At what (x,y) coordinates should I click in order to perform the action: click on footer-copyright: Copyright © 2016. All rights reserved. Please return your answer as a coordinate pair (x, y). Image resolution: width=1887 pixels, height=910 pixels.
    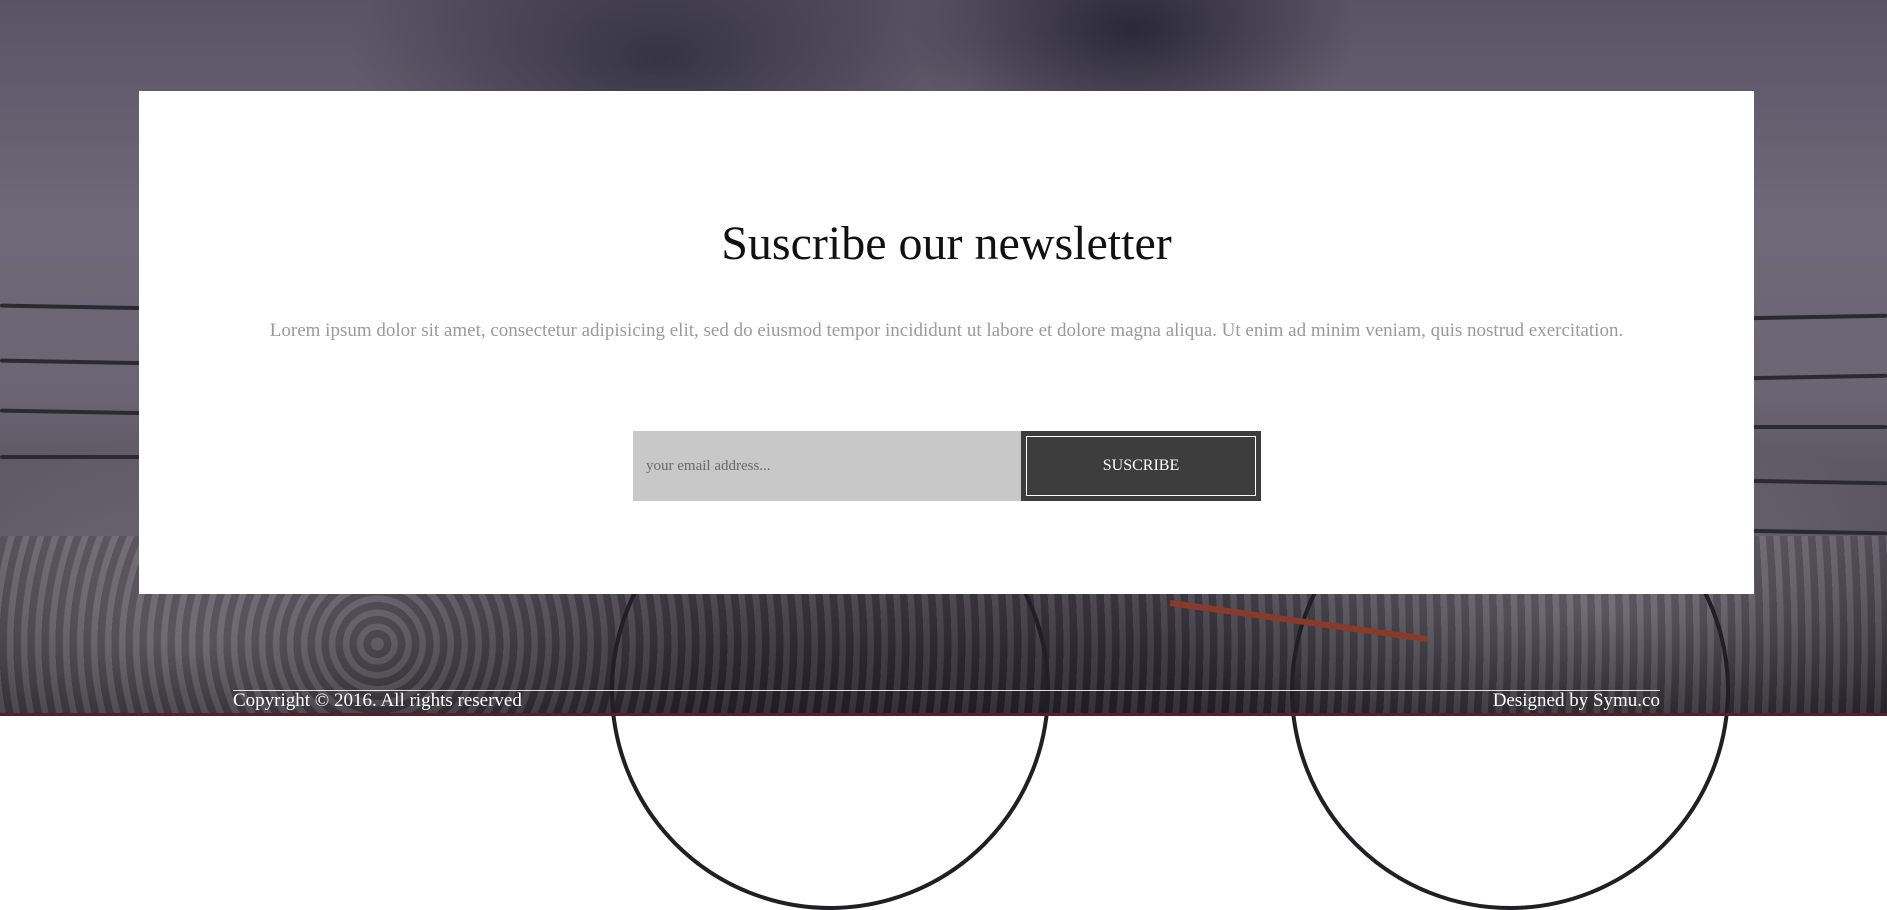
    Looking at the image, I should click on (377, 700).